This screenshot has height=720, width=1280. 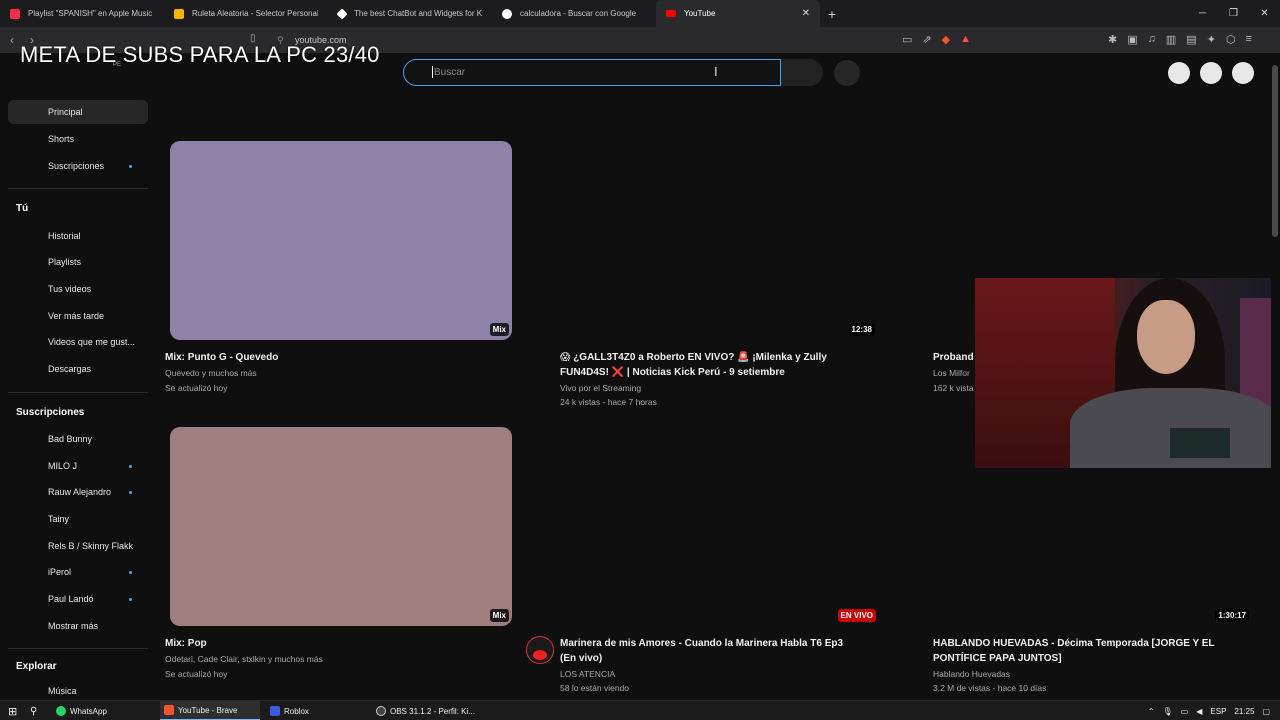 I want to click on minimize-icon: ─, so click(x=1202, y=13).